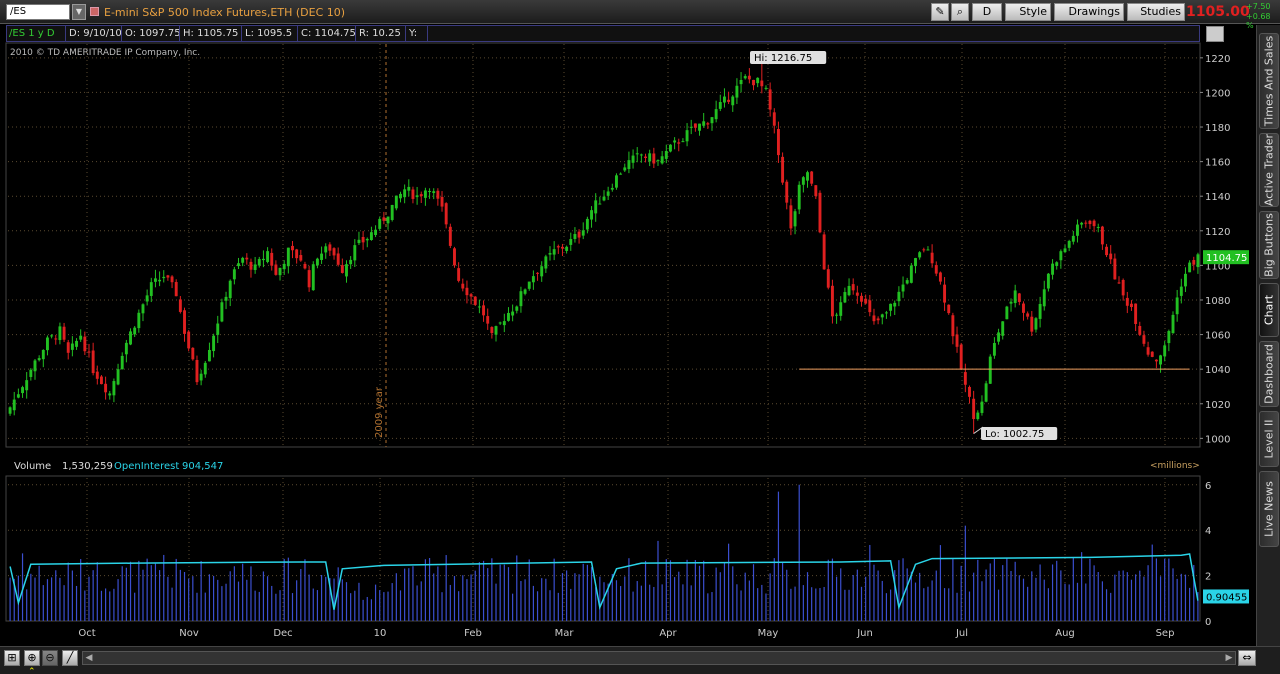 The image size is (1280, 674). I want to click on volume-tick-label: 2, so click(1208, 577).